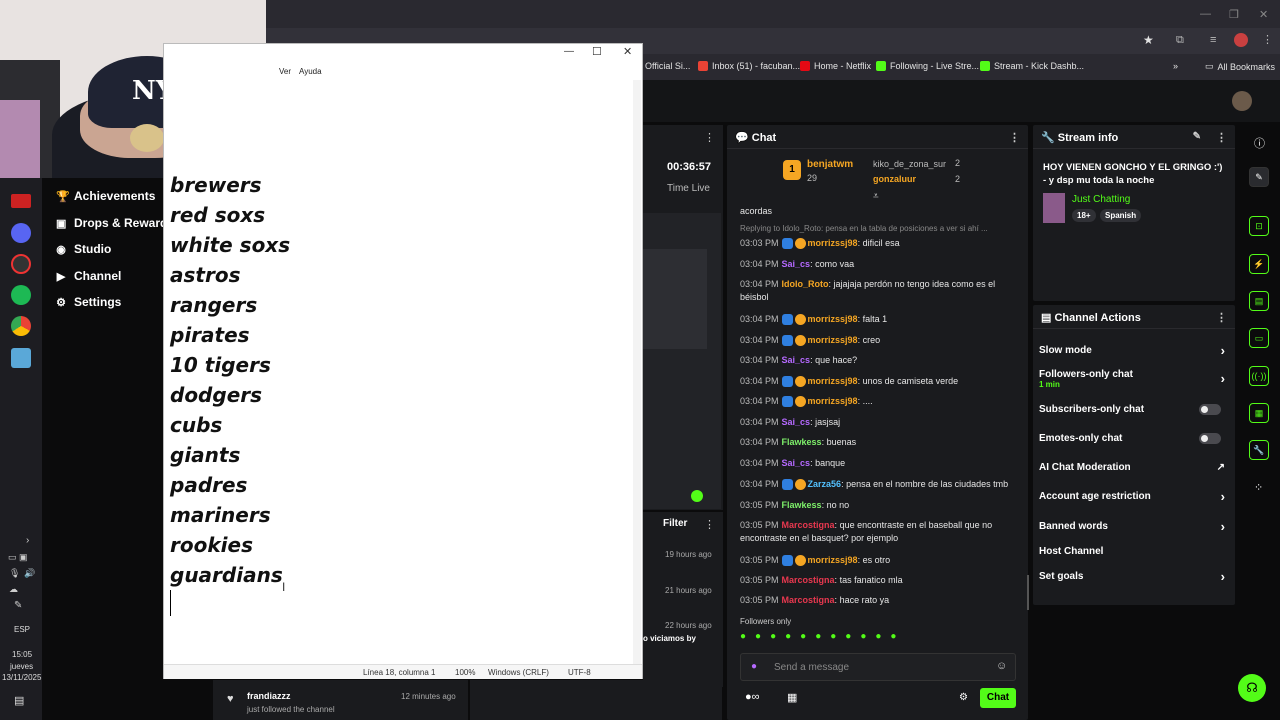 The height and width of the screenshot is (720, 1280). Describe the element at coordinates (792, 697) in the screenshot. I see `store-icon: ▦` at that location.